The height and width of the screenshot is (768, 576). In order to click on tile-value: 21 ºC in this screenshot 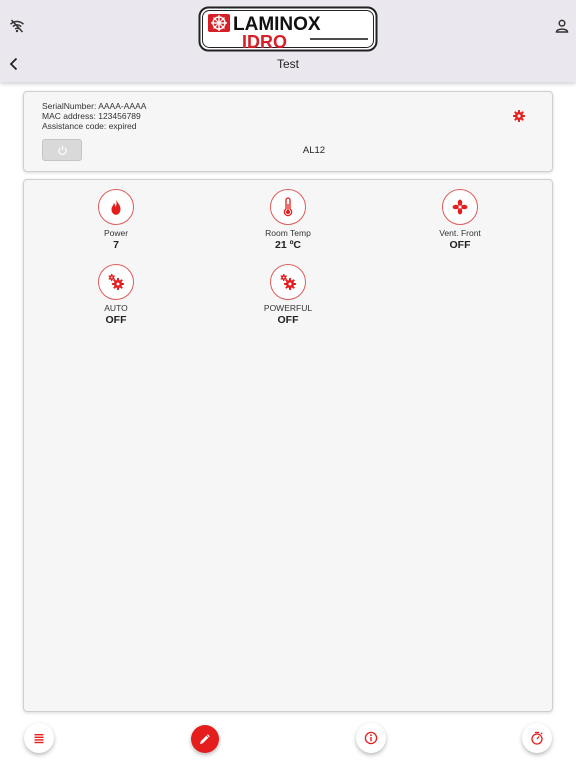, I will do `click(287, 245)`.